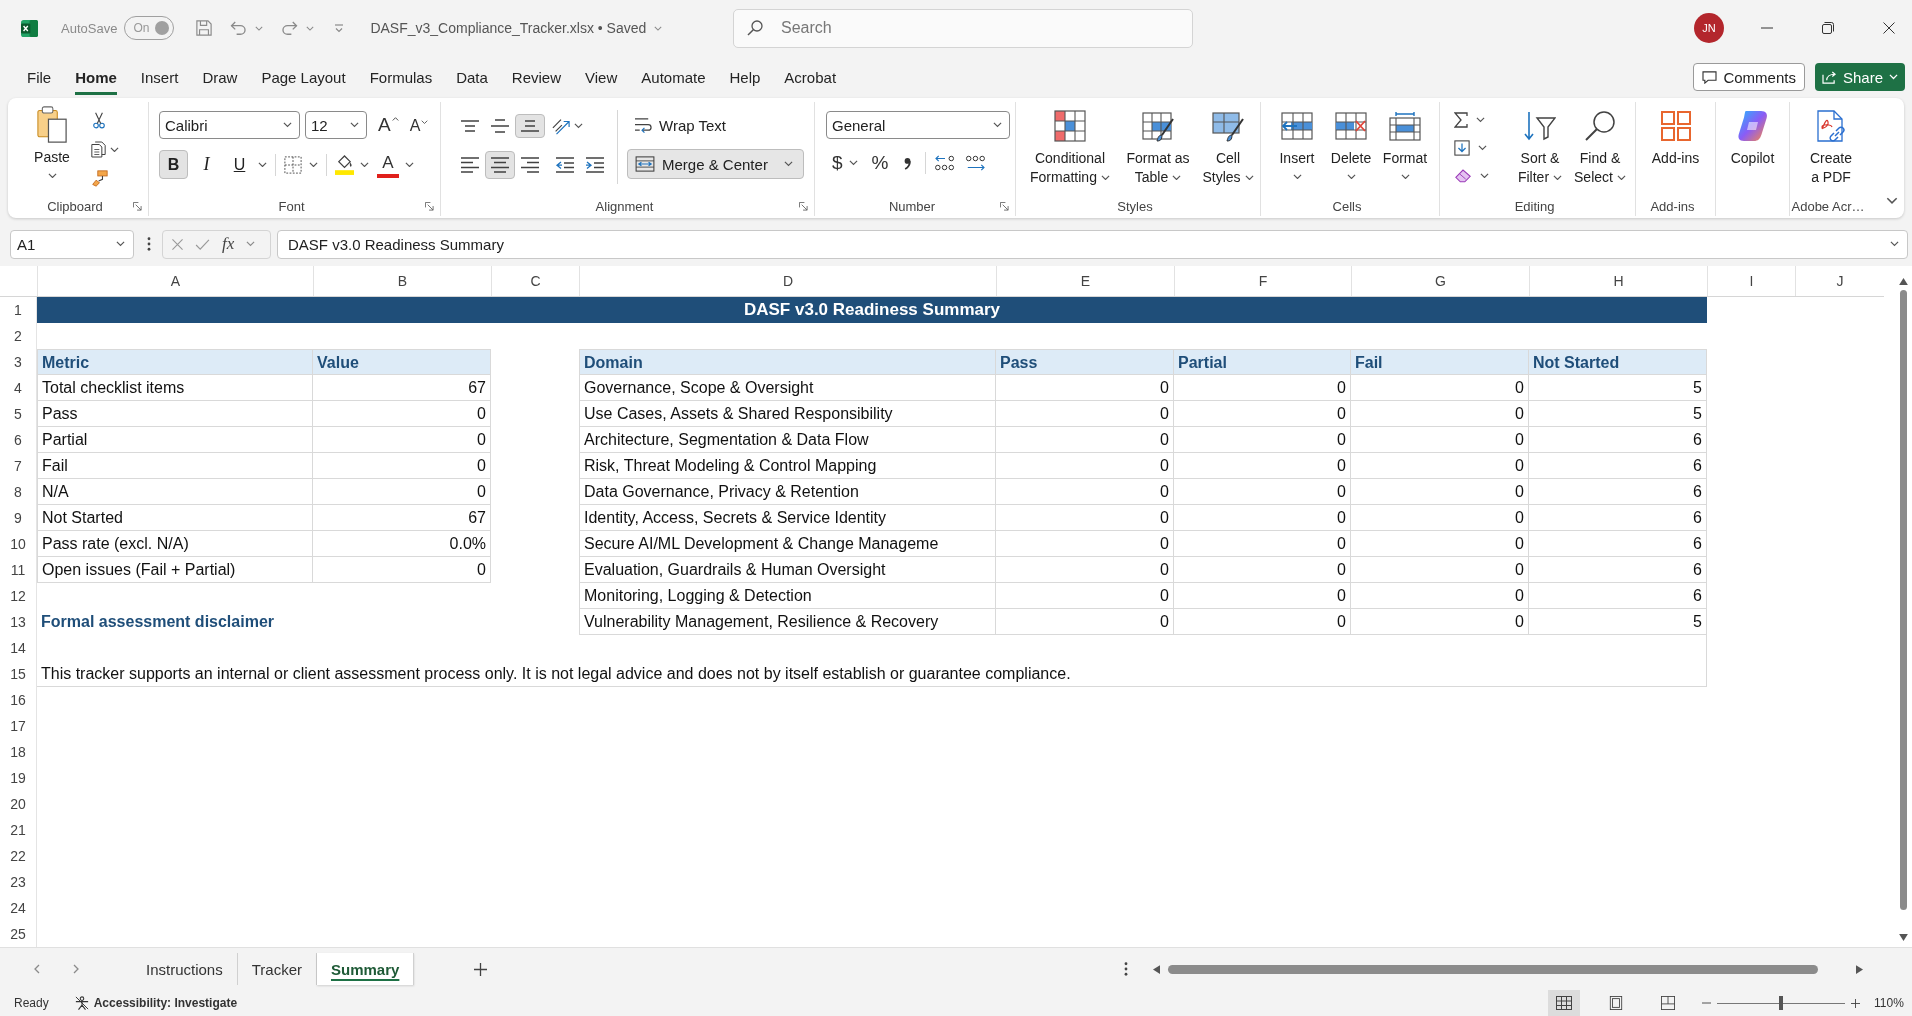 This screenshot has height=1016, width=1912. I want to click on page-break-view-icon, so click(1668, 1003).